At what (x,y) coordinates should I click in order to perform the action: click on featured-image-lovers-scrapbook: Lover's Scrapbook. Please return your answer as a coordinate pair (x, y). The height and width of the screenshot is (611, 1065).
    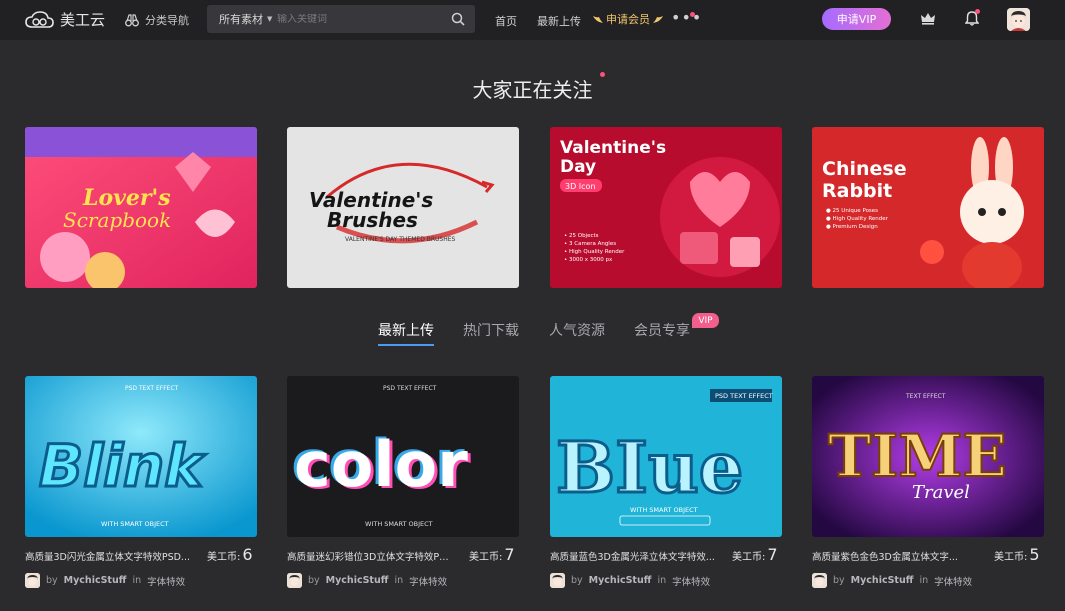
    Looking at the image, I should click on (141, 207).